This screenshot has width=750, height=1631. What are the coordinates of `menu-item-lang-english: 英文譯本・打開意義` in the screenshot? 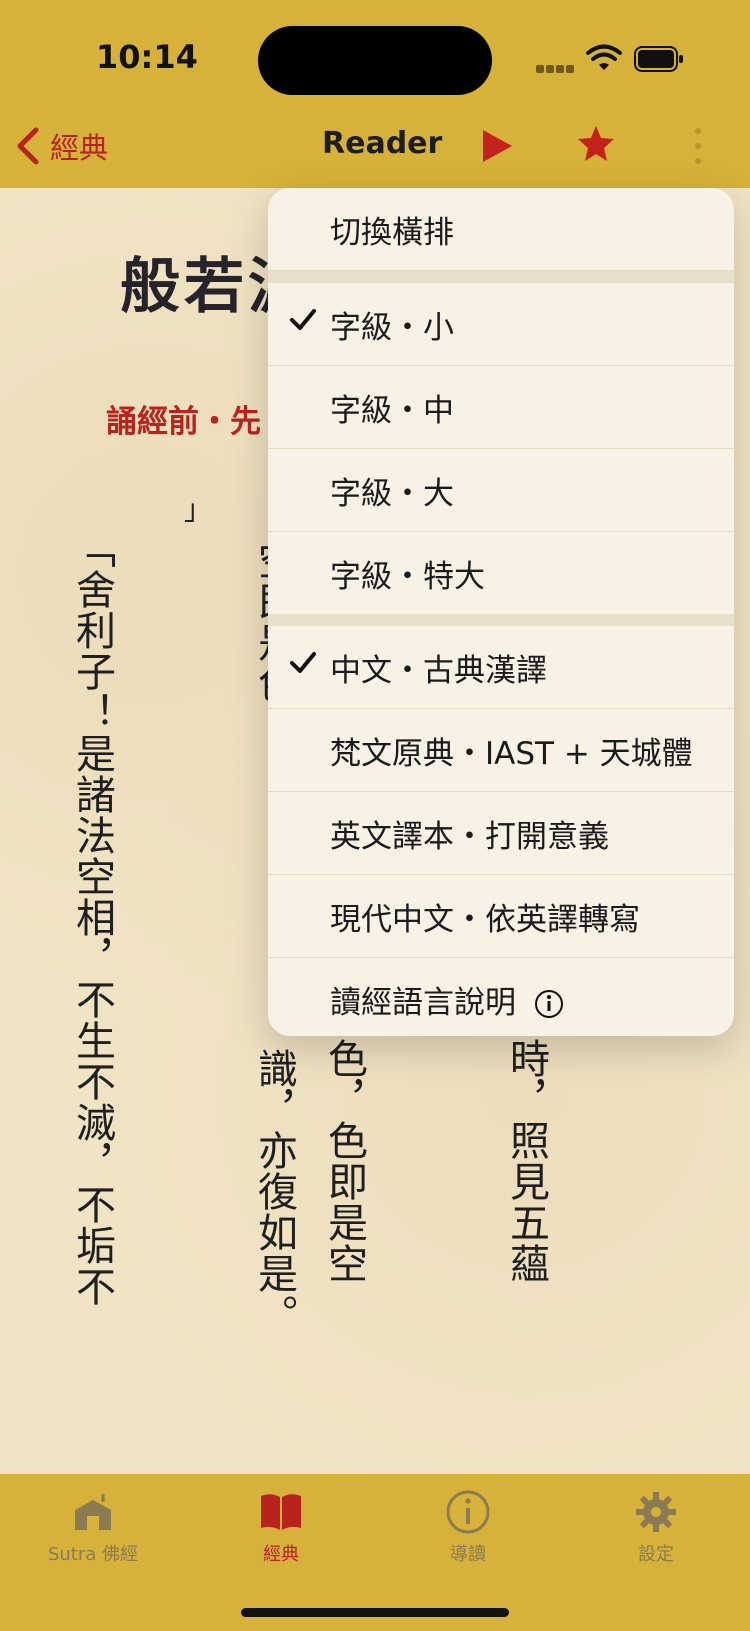 It's located at (501, 833).